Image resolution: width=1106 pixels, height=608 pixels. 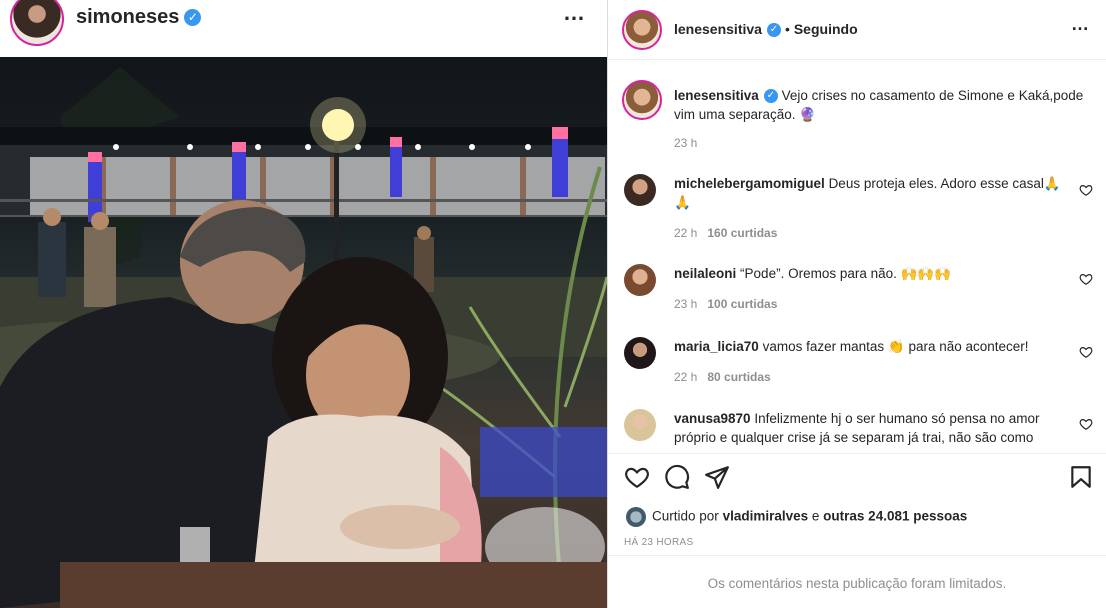 I want to click on liked-by-others: outras 24.081 pessoas, so click(x=895, y=516).